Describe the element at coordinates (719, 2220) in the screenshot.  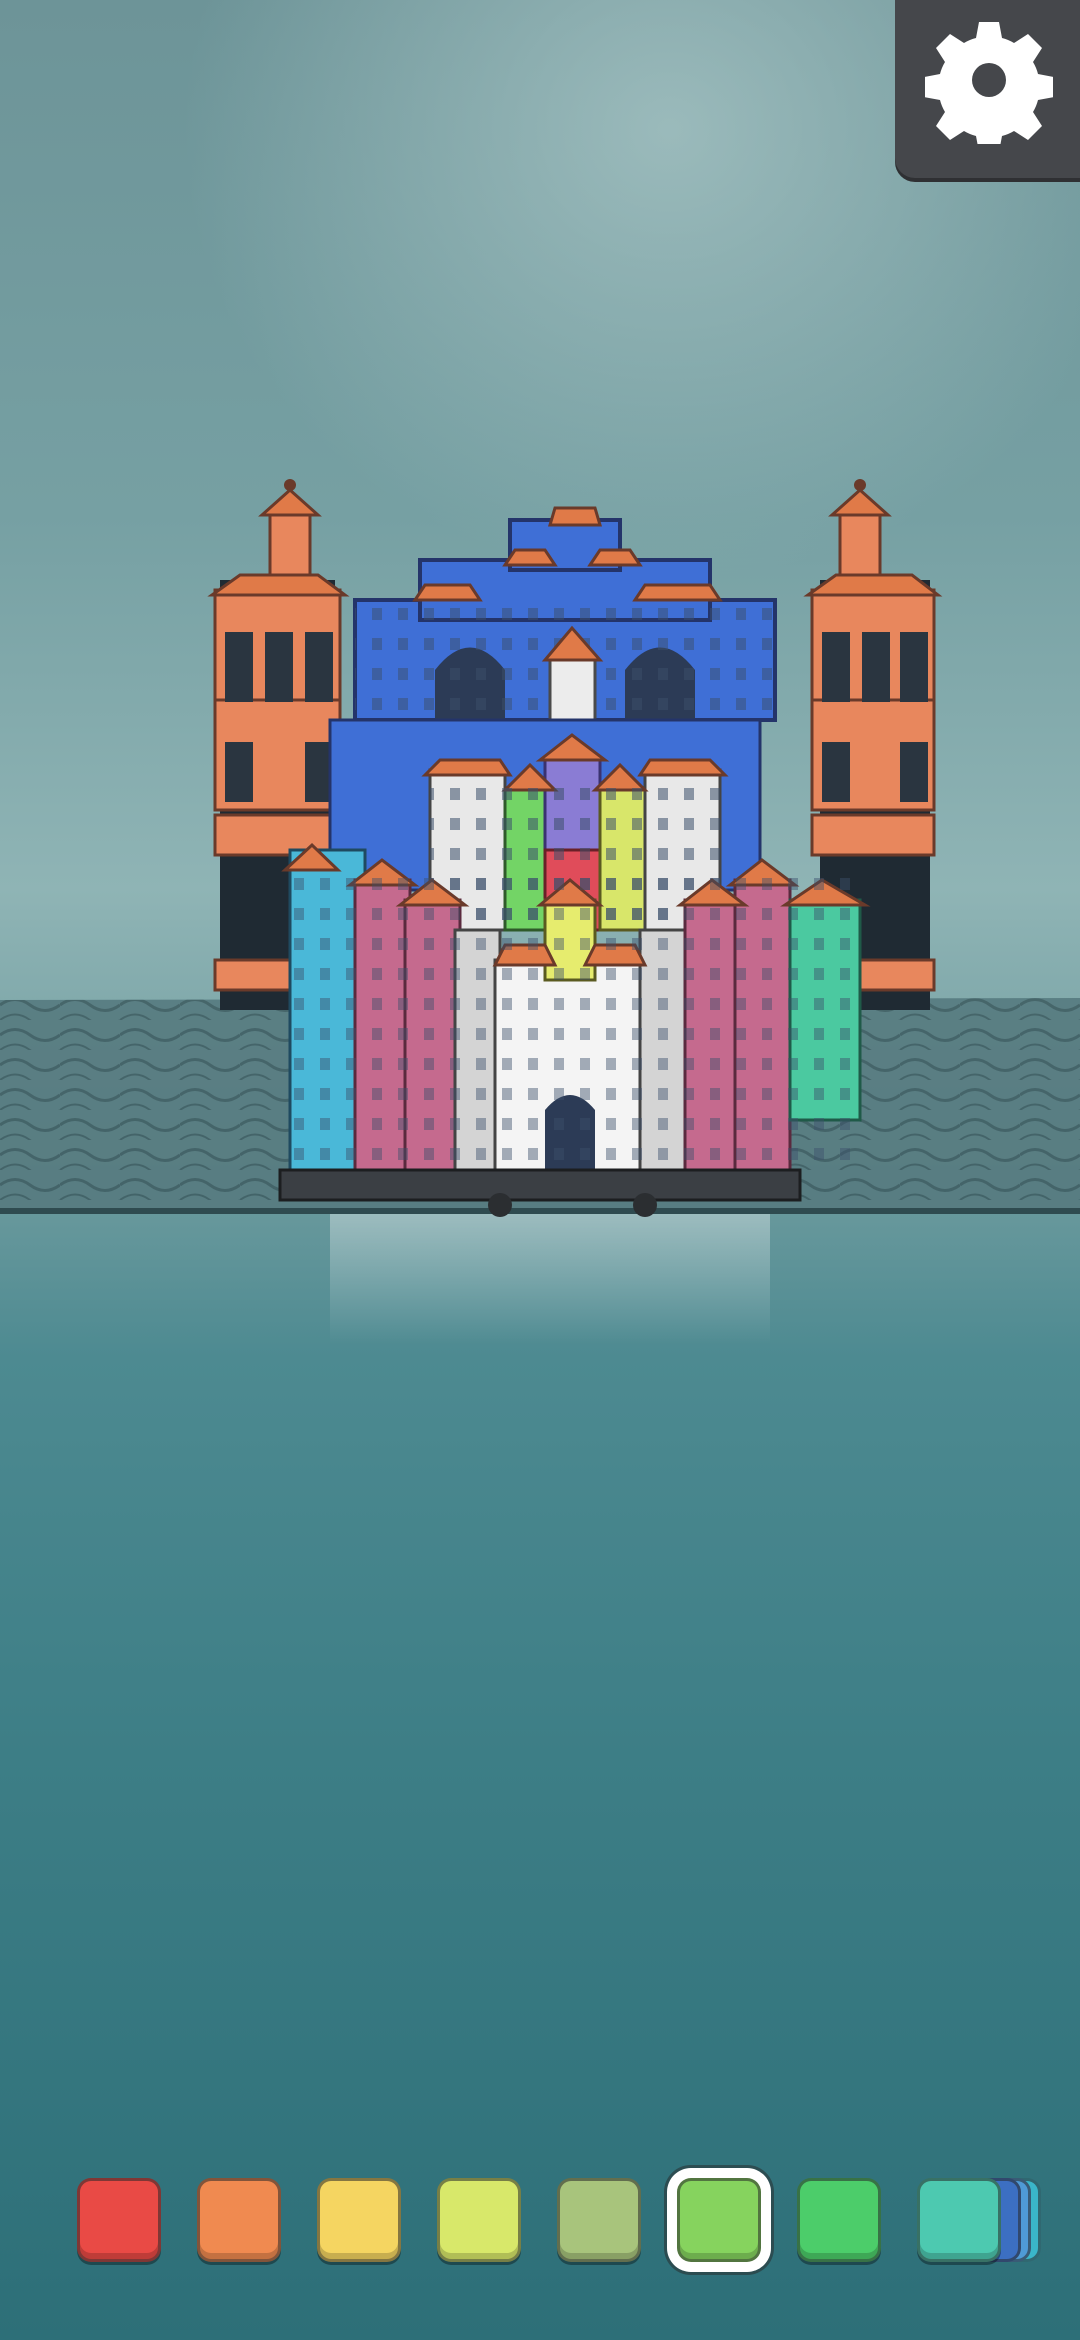
I see `swatch-light-green` at that location.